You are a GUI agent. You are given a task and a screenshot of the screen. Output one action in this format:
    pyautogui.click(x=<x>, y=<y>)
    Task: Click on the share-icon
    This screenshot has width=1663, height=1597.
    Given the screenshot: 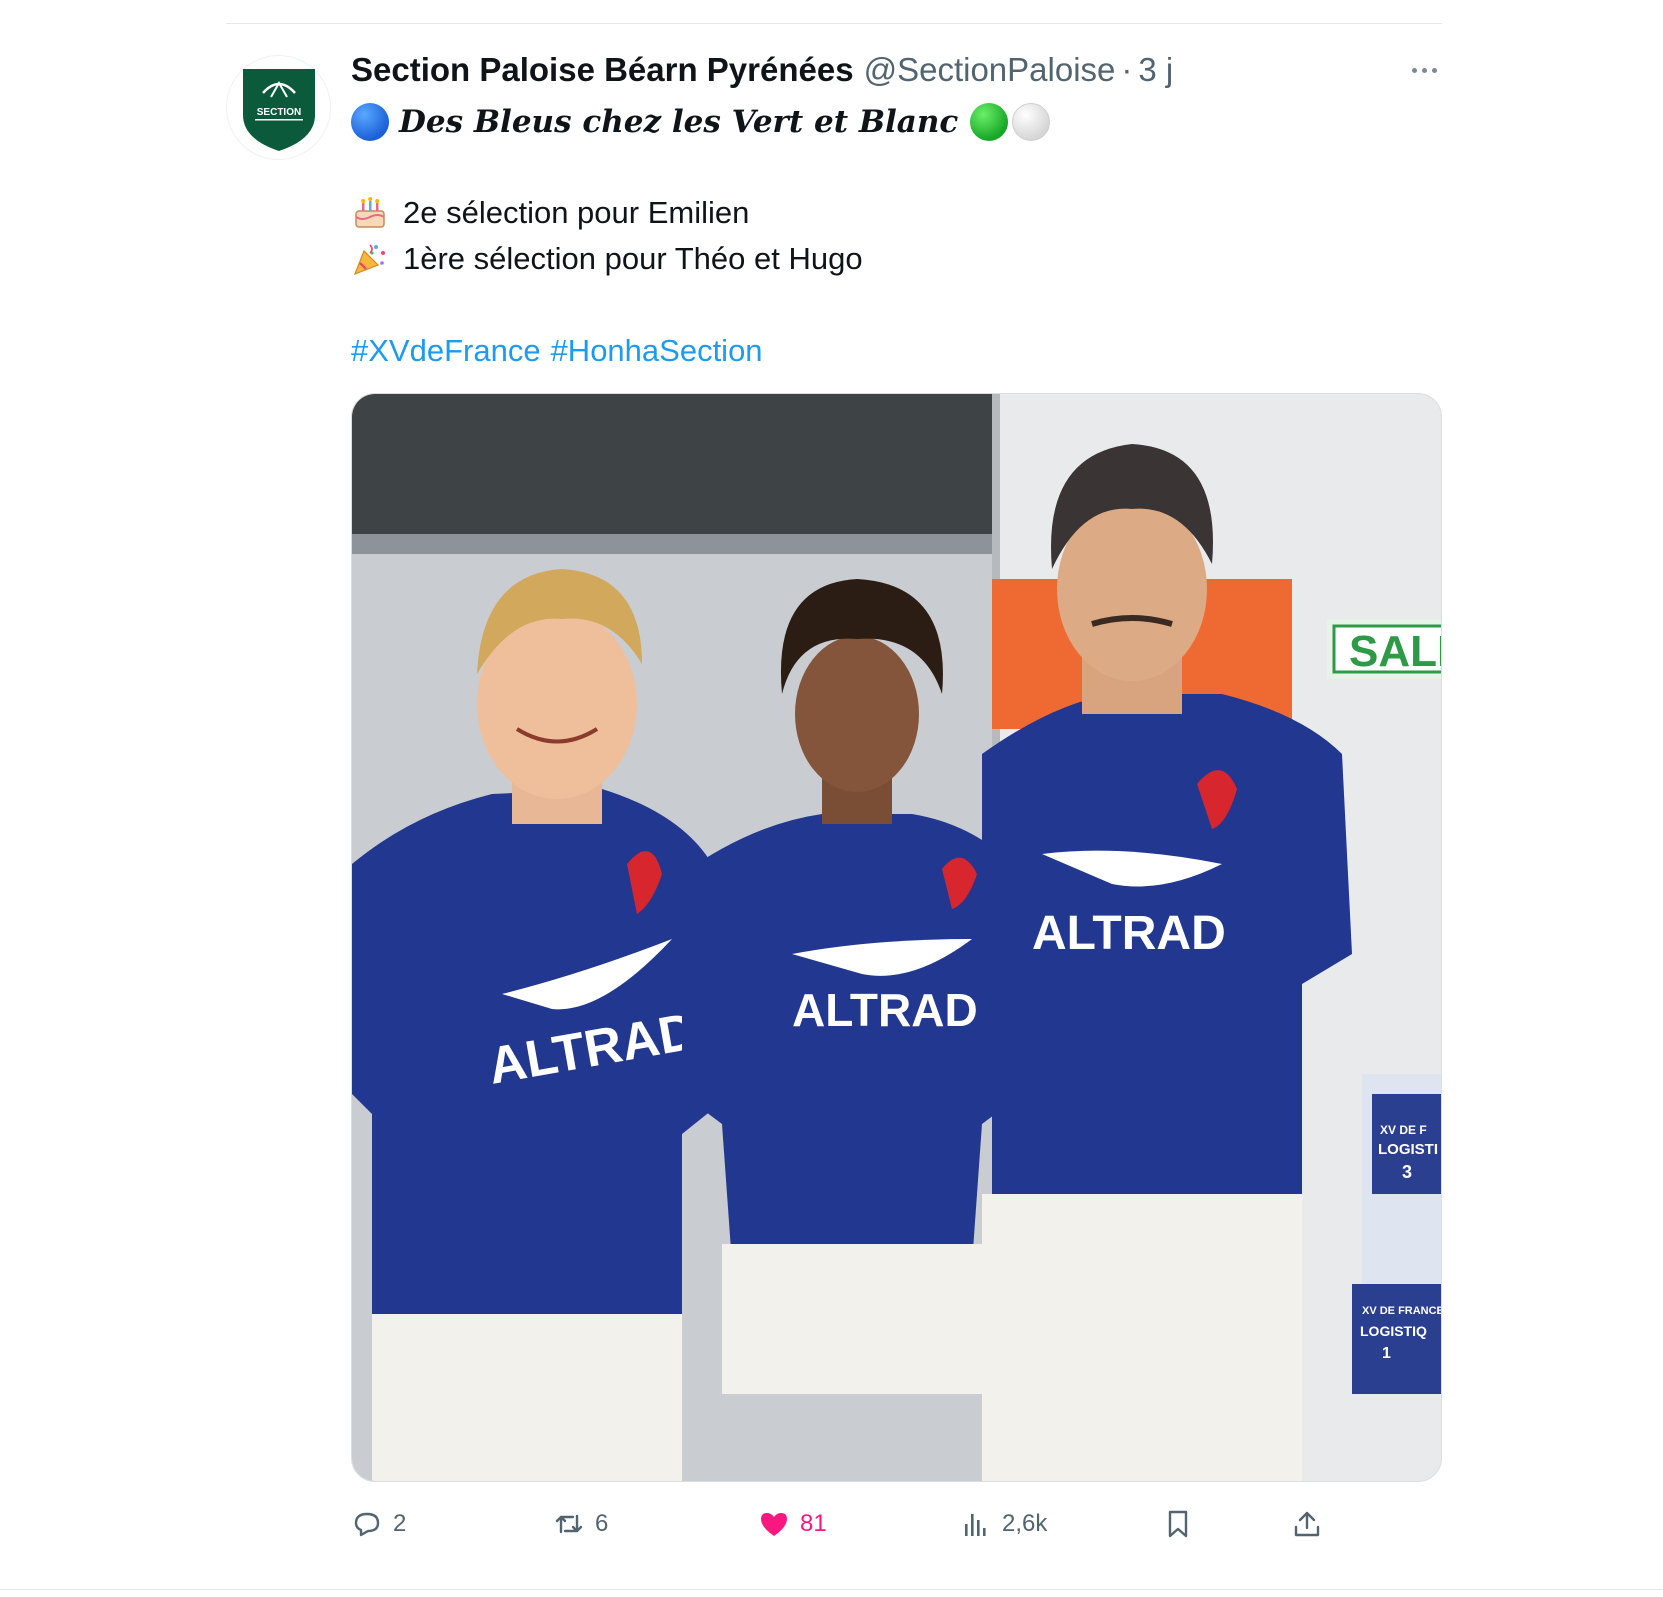 What is the action you would take?
    pyautogui.click(x=1307, y=1524)
    